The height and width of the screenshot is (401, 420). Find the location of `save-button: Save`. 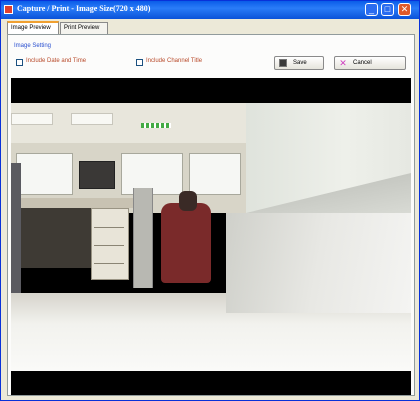

save-button: Save is located at coordinates (299, 63).